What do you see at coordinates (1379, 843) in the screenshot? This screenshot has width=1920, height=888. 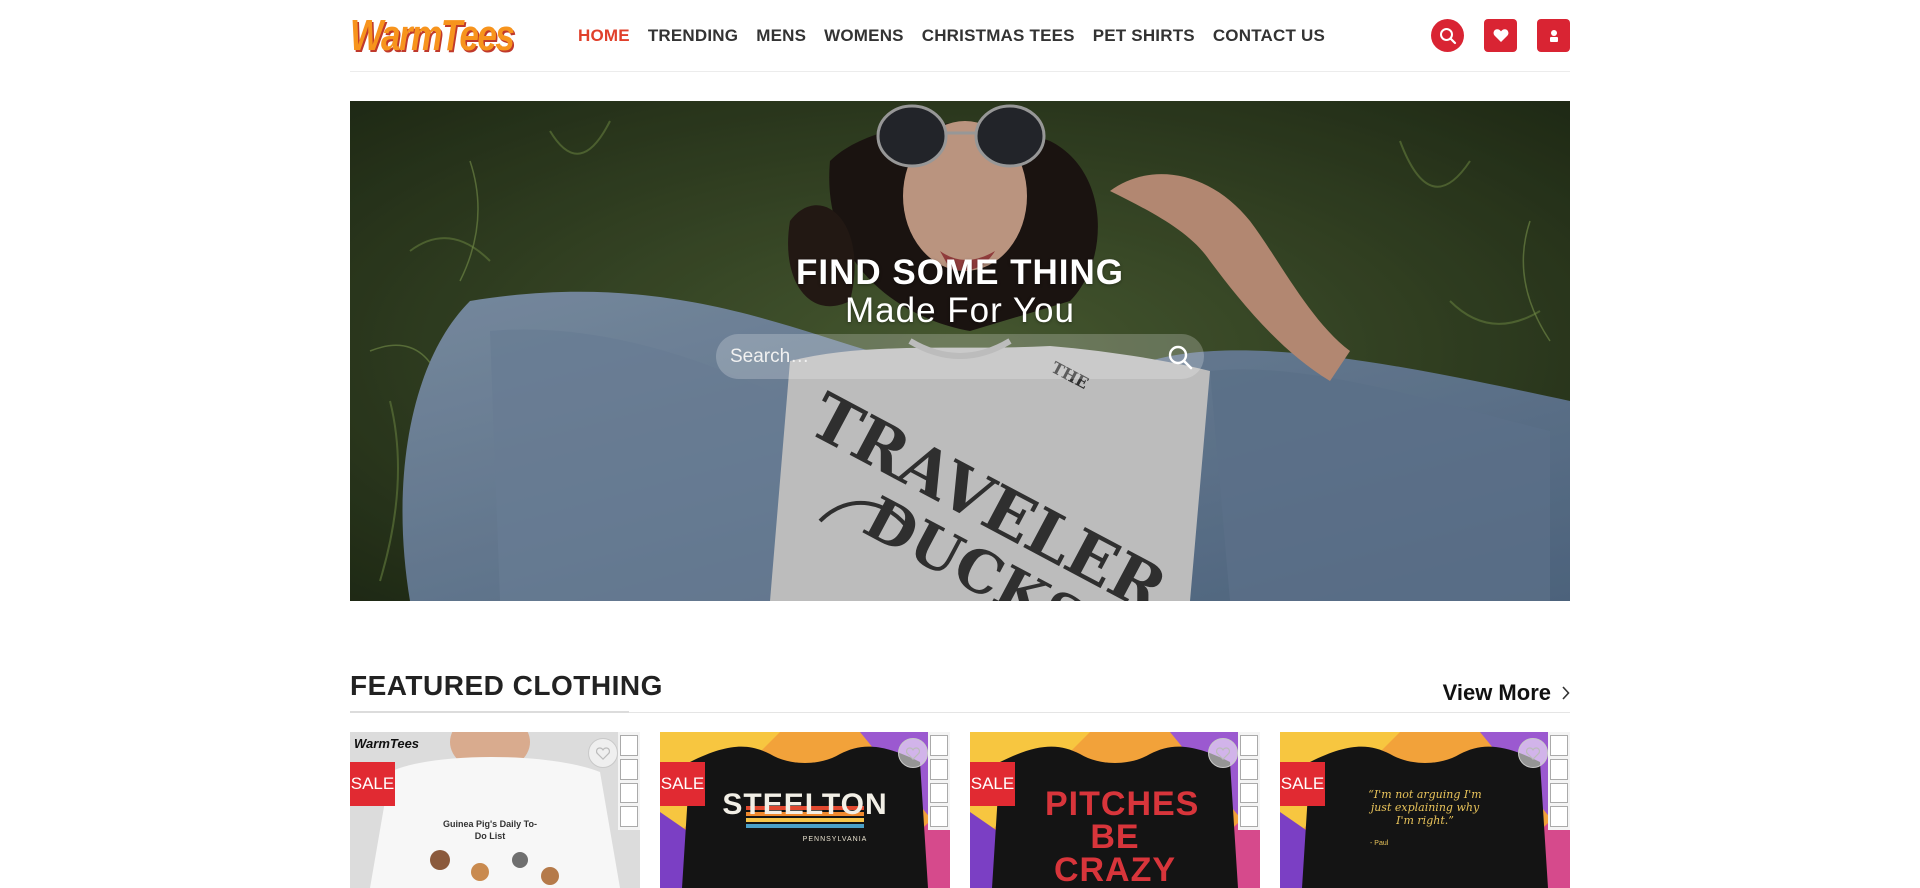 I see `shirt-print-subtext: - Paul` at bounding box center [1379, 843].